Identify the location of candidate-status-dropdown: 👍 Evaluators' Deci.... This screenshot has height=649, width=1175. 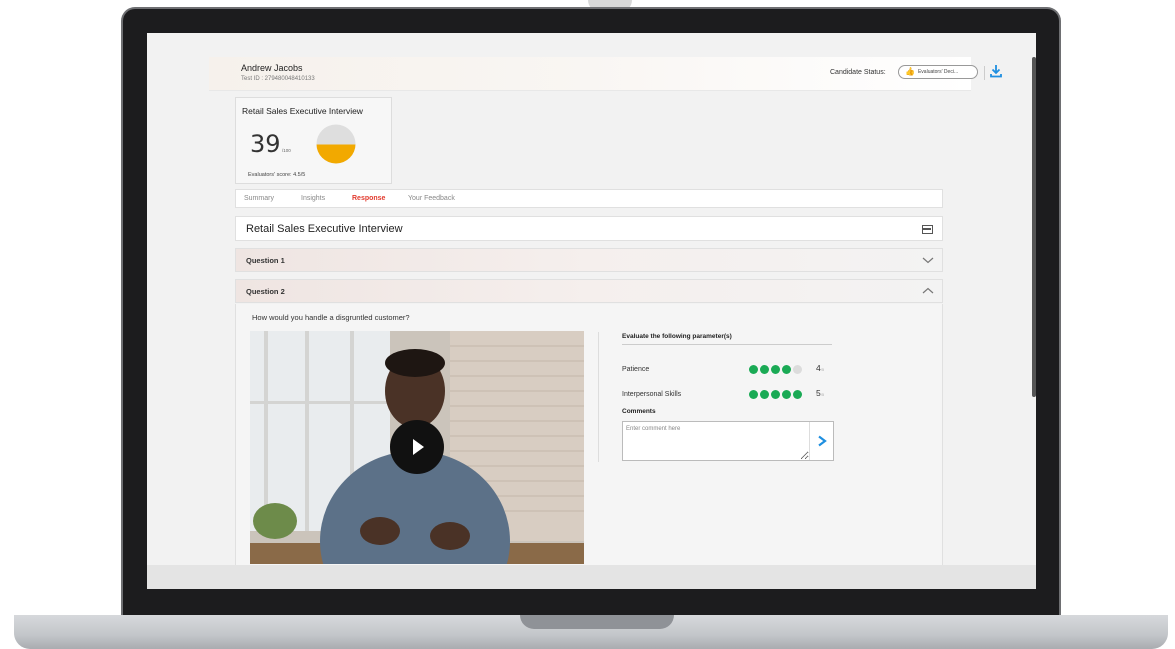
(938, 72).